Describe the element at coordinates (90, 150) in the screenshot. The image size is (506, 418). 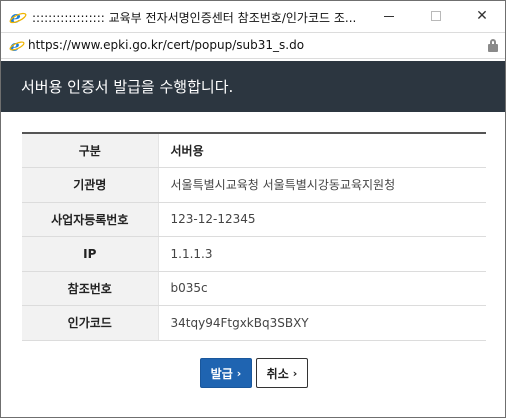
I see `row-label: 구분` at that location.